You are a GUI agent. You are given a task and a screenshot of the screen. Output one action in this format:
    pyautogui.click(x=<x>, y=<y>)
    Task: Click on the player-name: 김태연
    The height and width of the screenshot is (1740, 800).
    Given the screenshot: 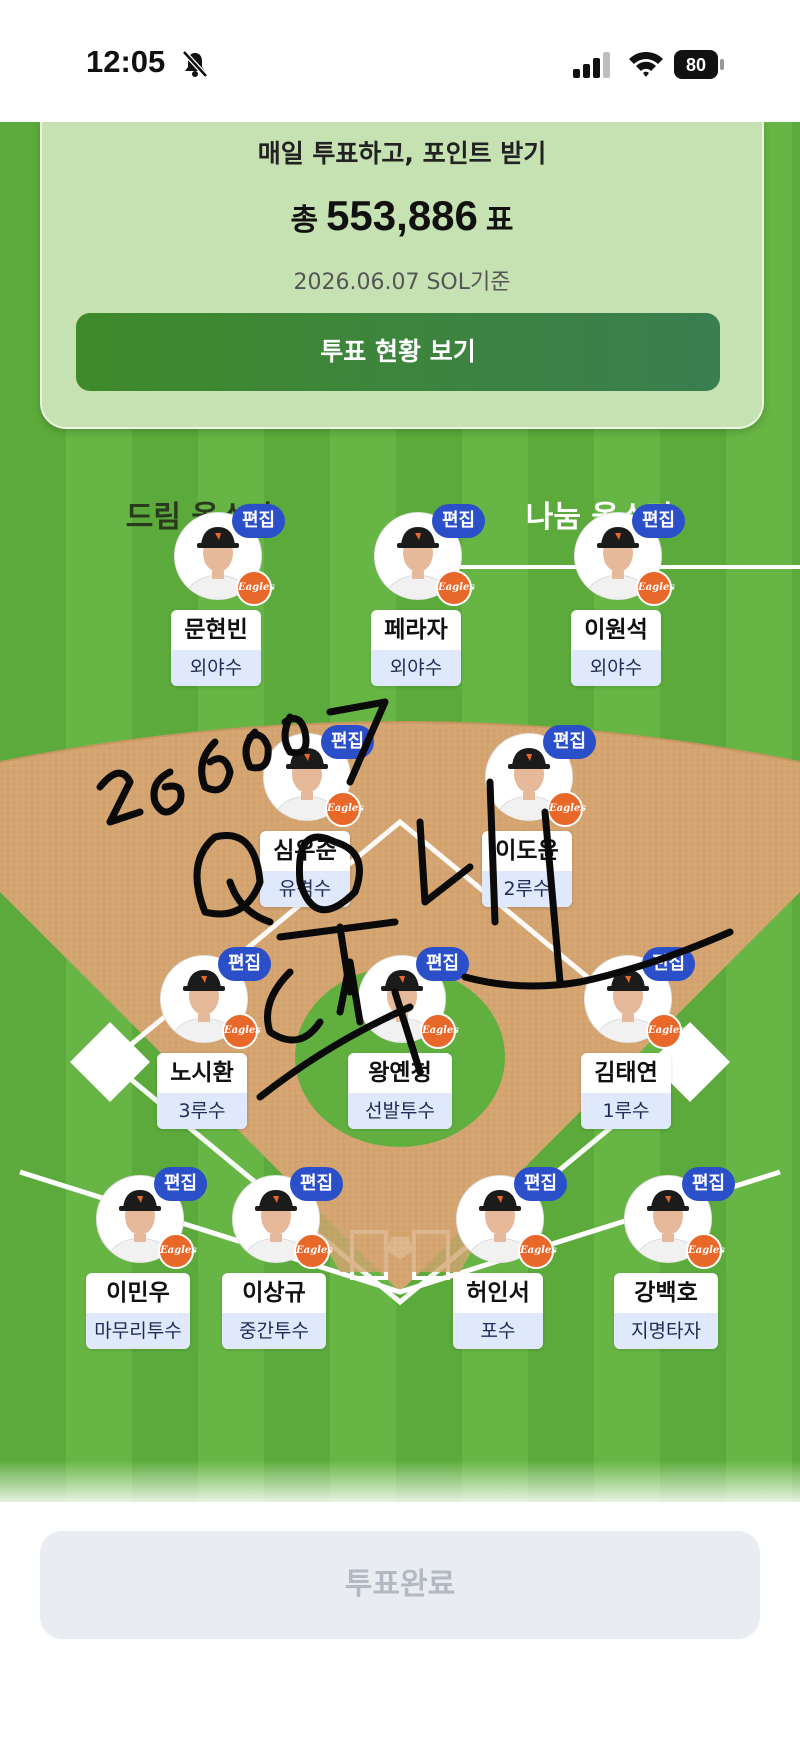 What is the action you would take?
    pyautogui.click(x=626, y=1073)
    